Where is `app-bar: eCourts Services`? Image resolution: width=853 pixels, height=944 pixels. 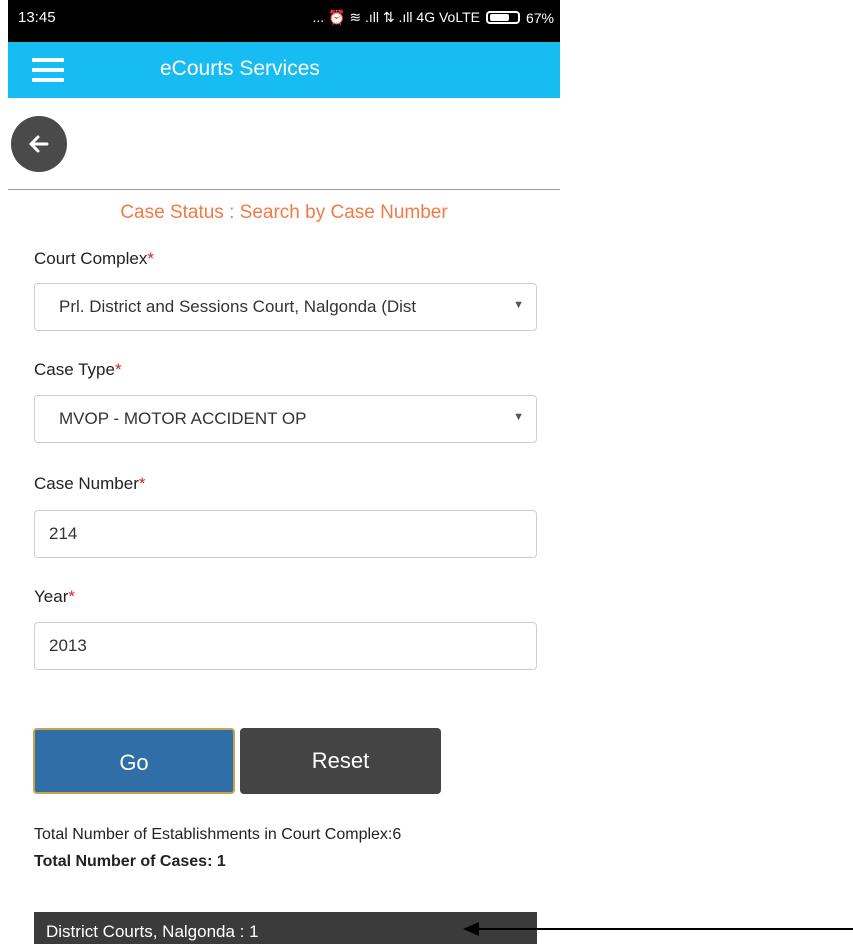 app-bar: eCourts Services is located at coordinates (284, 70).